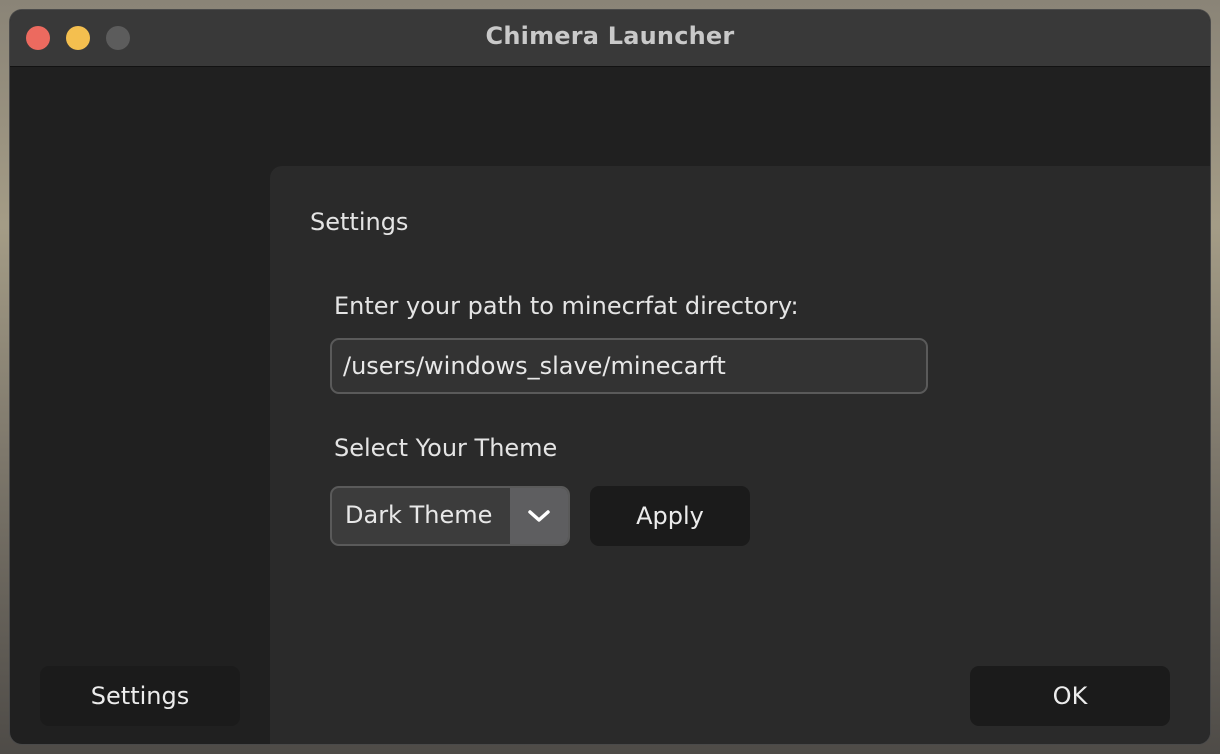 The image size is (1220, 754). I want to click on theme-dropdown-toggle, so click(539, 516).